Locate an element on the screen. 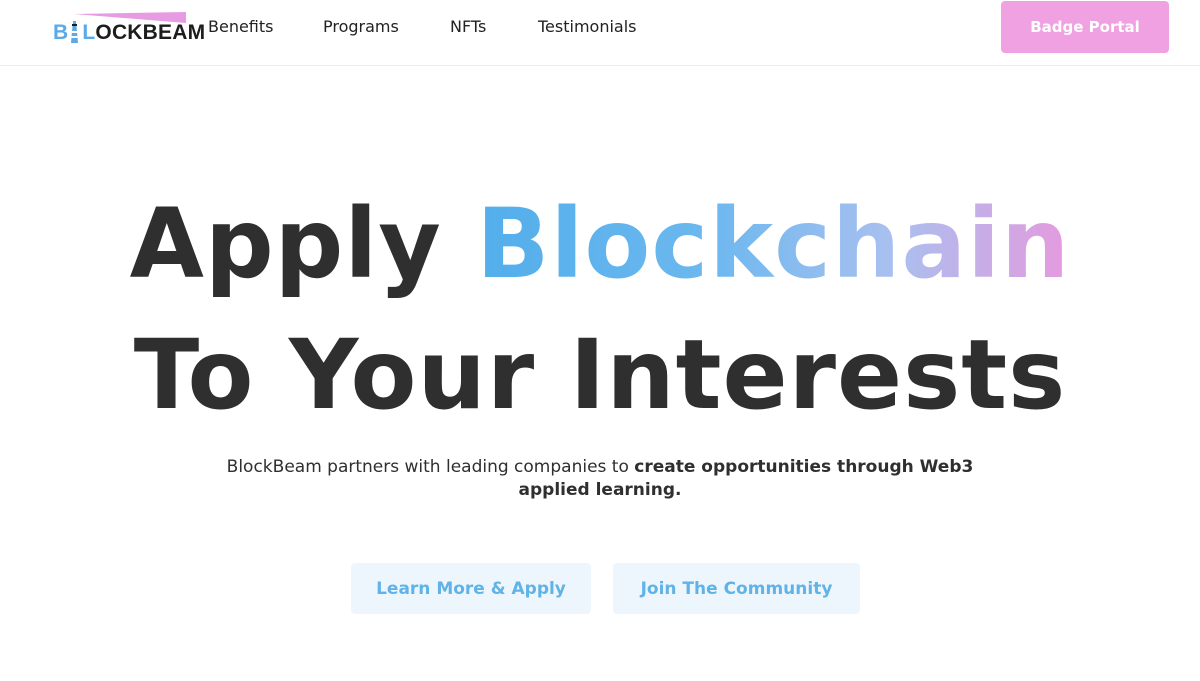 This screenshot has width=1200, height=681. blockbeam-logo: B LOCKBEAM is located at coordinates (128, 27).